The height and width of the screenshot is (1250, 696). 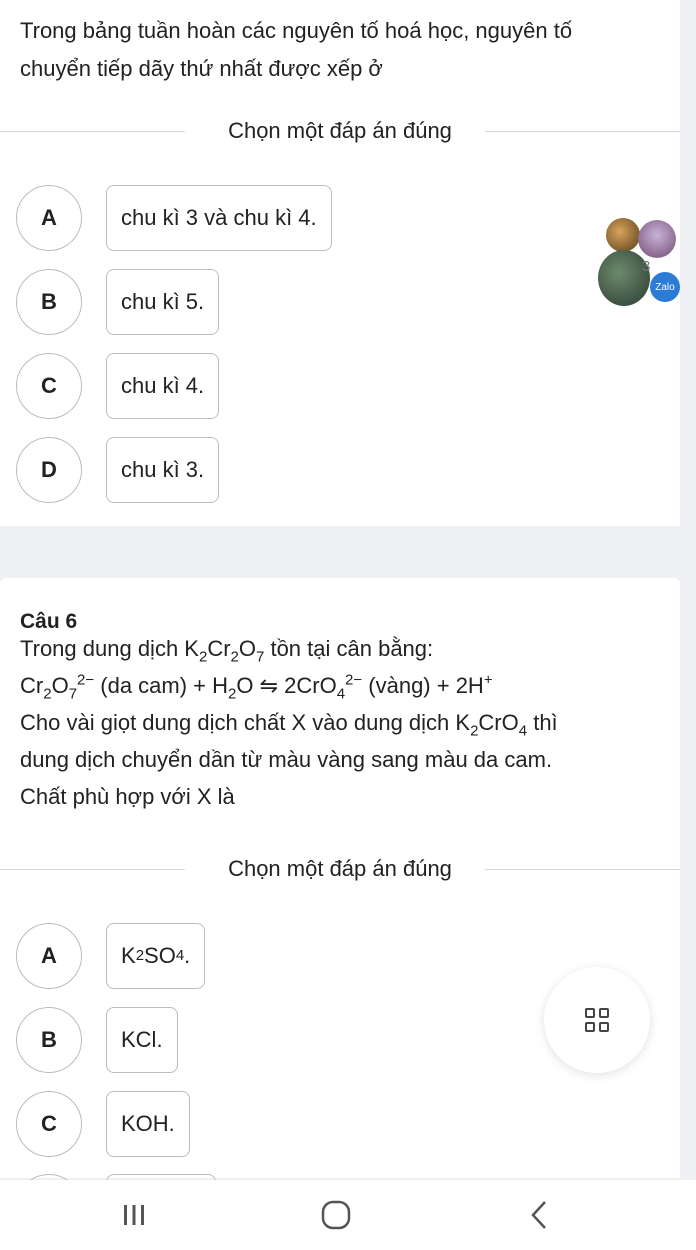 What do you see at coordinates (142, 1040) in the screenshot?
I see `option-text: KCl.` at bounding box center [142, 1040].